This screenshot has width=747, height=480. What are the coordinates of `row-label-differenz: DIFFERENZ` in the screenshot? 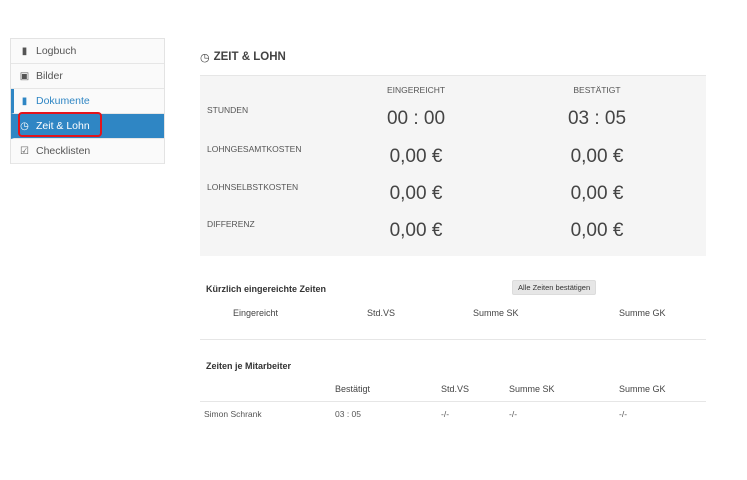 It's located at (231, 224).